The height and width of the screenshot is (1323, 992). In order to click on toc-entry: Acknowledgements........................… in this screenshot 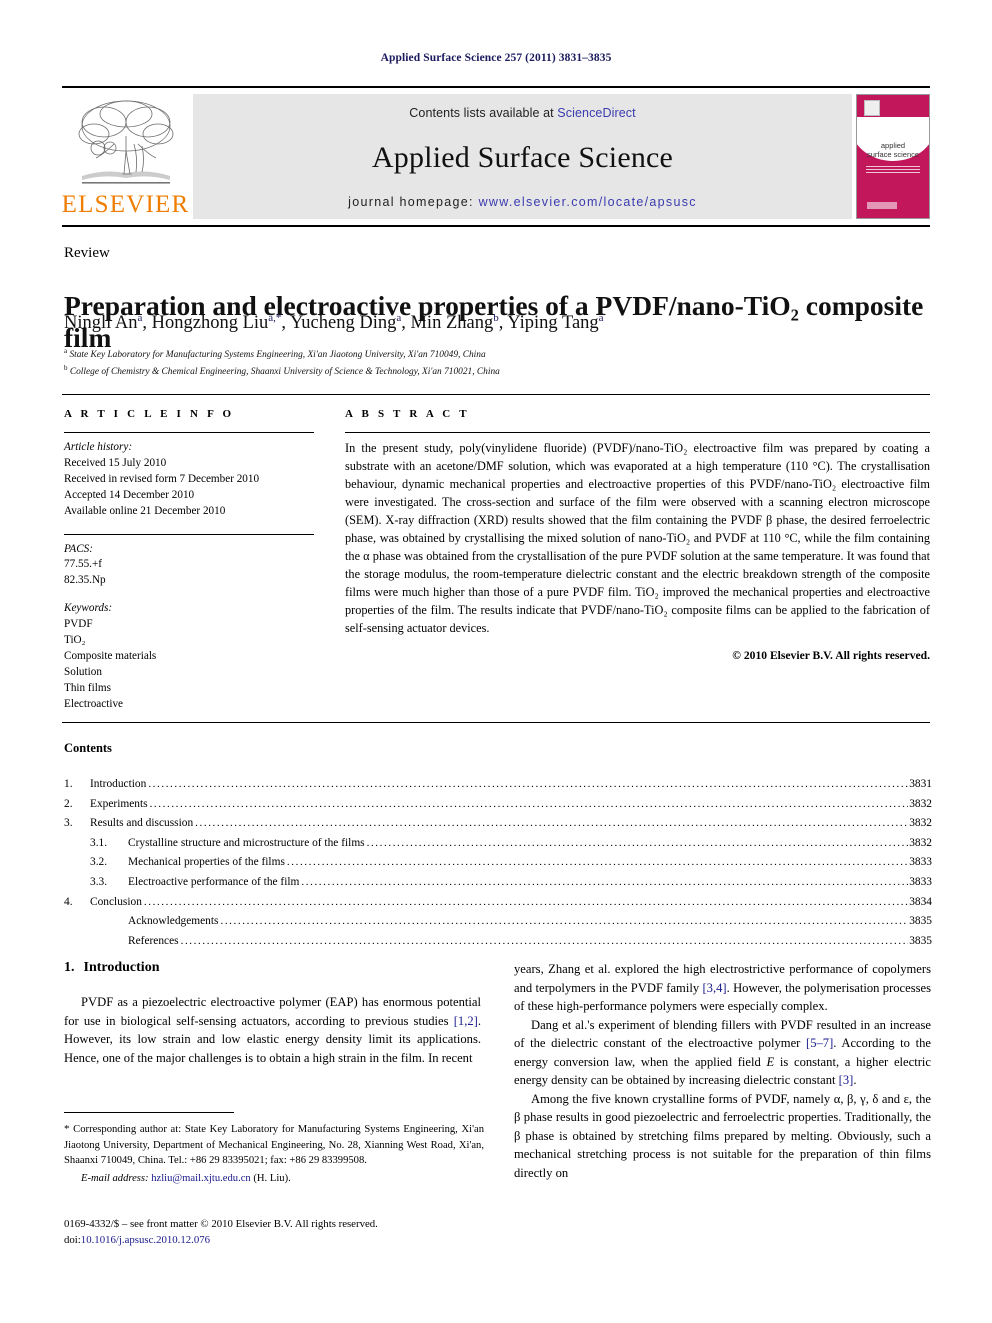, I will do `click(498, 922)`.